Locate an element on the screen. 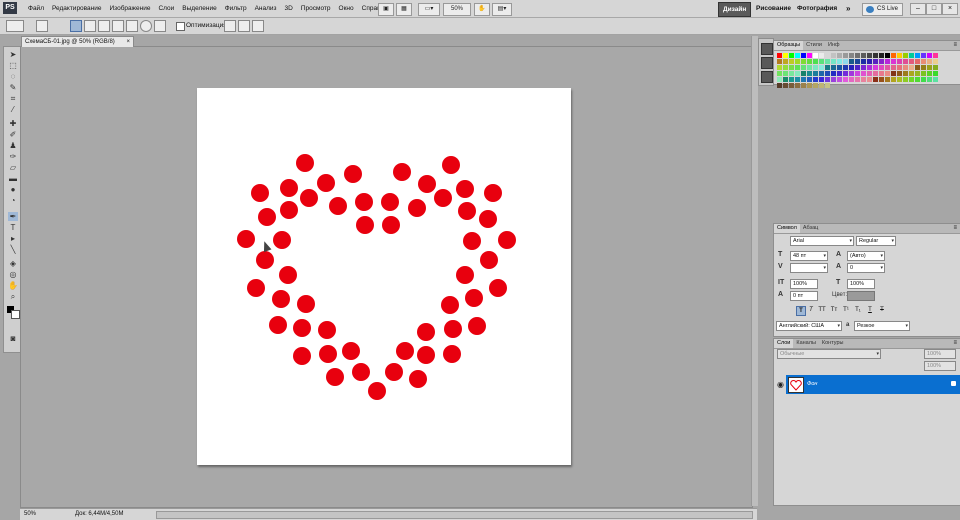 Image resolution: width=960 pixels, height=520 pixels. horizontal-scrollbar is located at coordinates (454, 515).